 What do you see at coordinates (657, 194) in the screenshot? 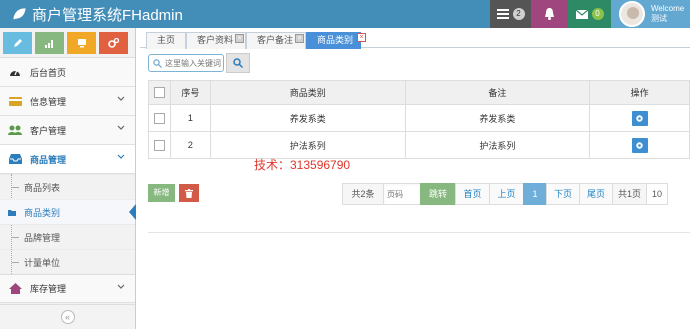
I see `page-size-select: 10` at bounding box center [657, 194].